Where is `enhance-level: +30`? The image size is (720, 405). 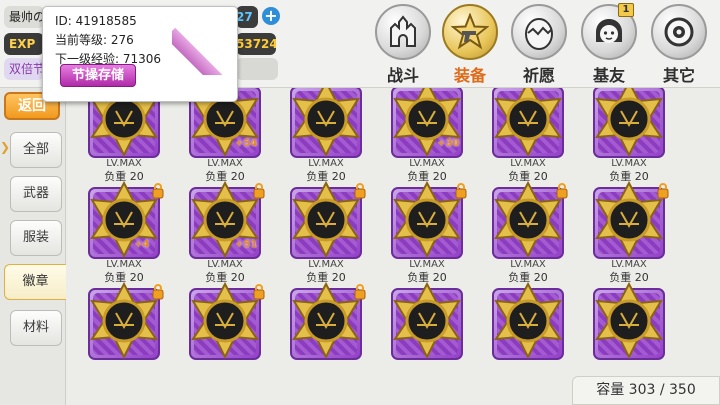
enhance-level: +30 is located at coordinates (448, 143).